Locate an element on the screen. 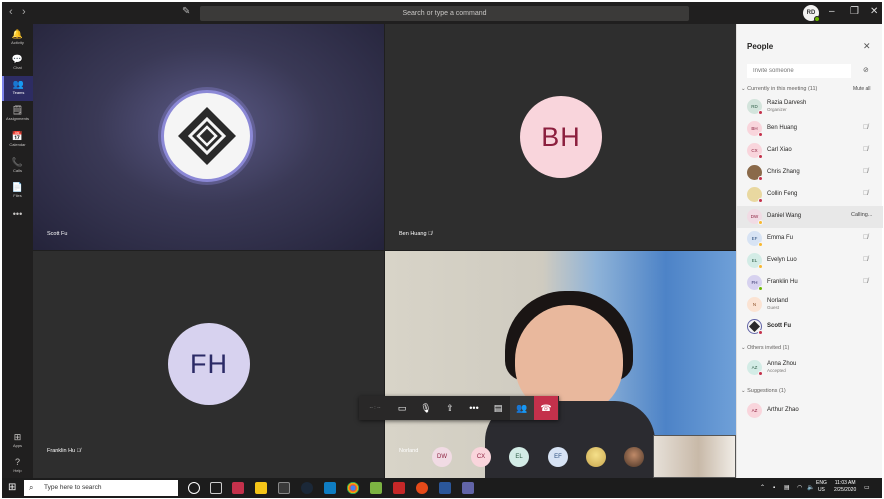 Image resolution: width=884 pixels, height=499 pixels. invite-someone-input is located at coordinates (799, 71).